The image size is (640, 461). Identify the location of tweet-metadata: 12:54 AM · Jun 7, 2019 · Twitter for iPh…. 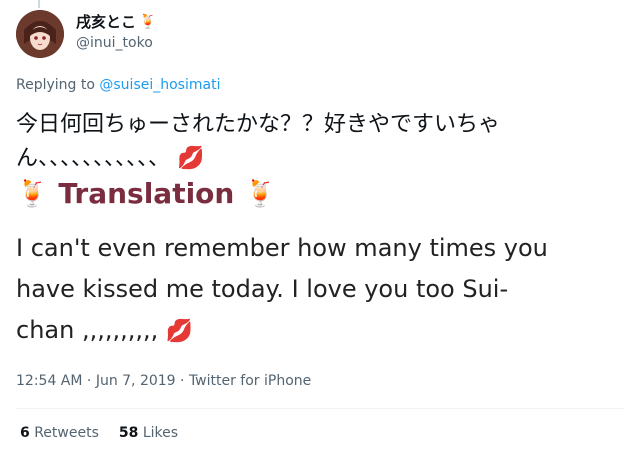
(164, 381).